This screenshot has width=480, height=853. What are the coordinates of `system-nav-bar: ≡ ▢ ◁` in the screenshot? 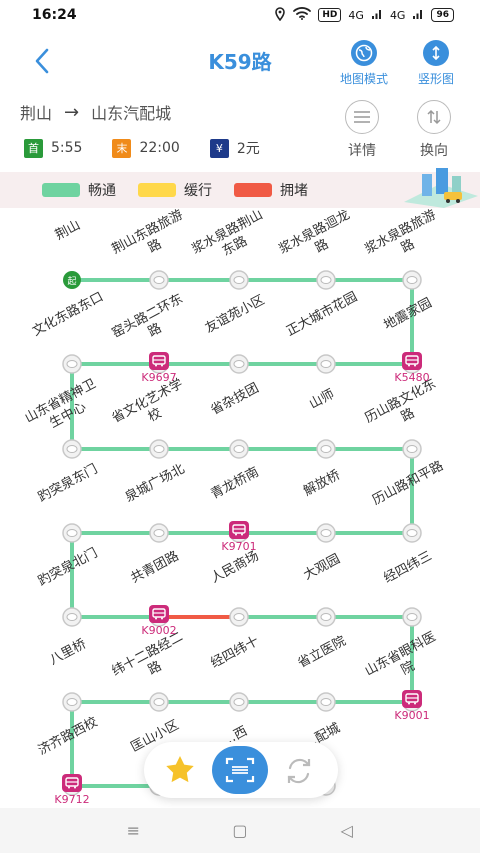 It's located at (240, 830).